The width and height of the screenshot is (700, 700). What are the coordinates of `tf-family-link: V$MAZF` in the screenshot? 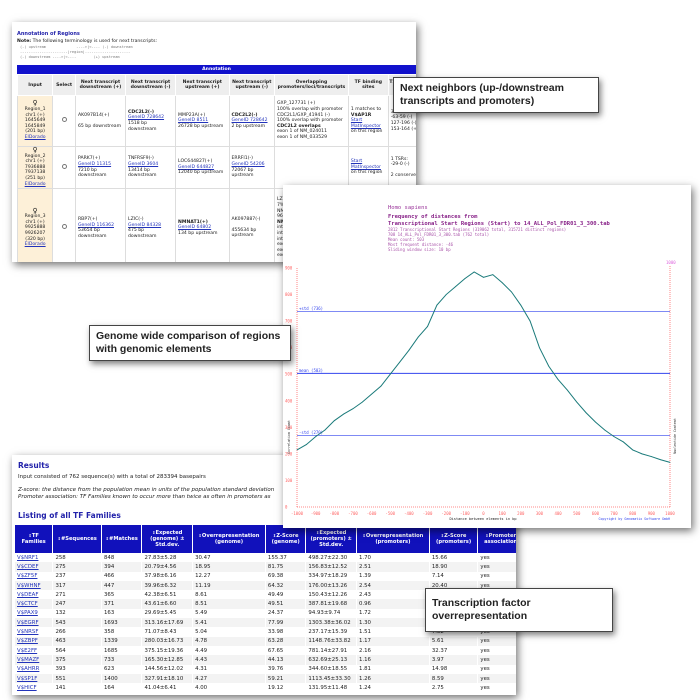 It's located at (34, 660).